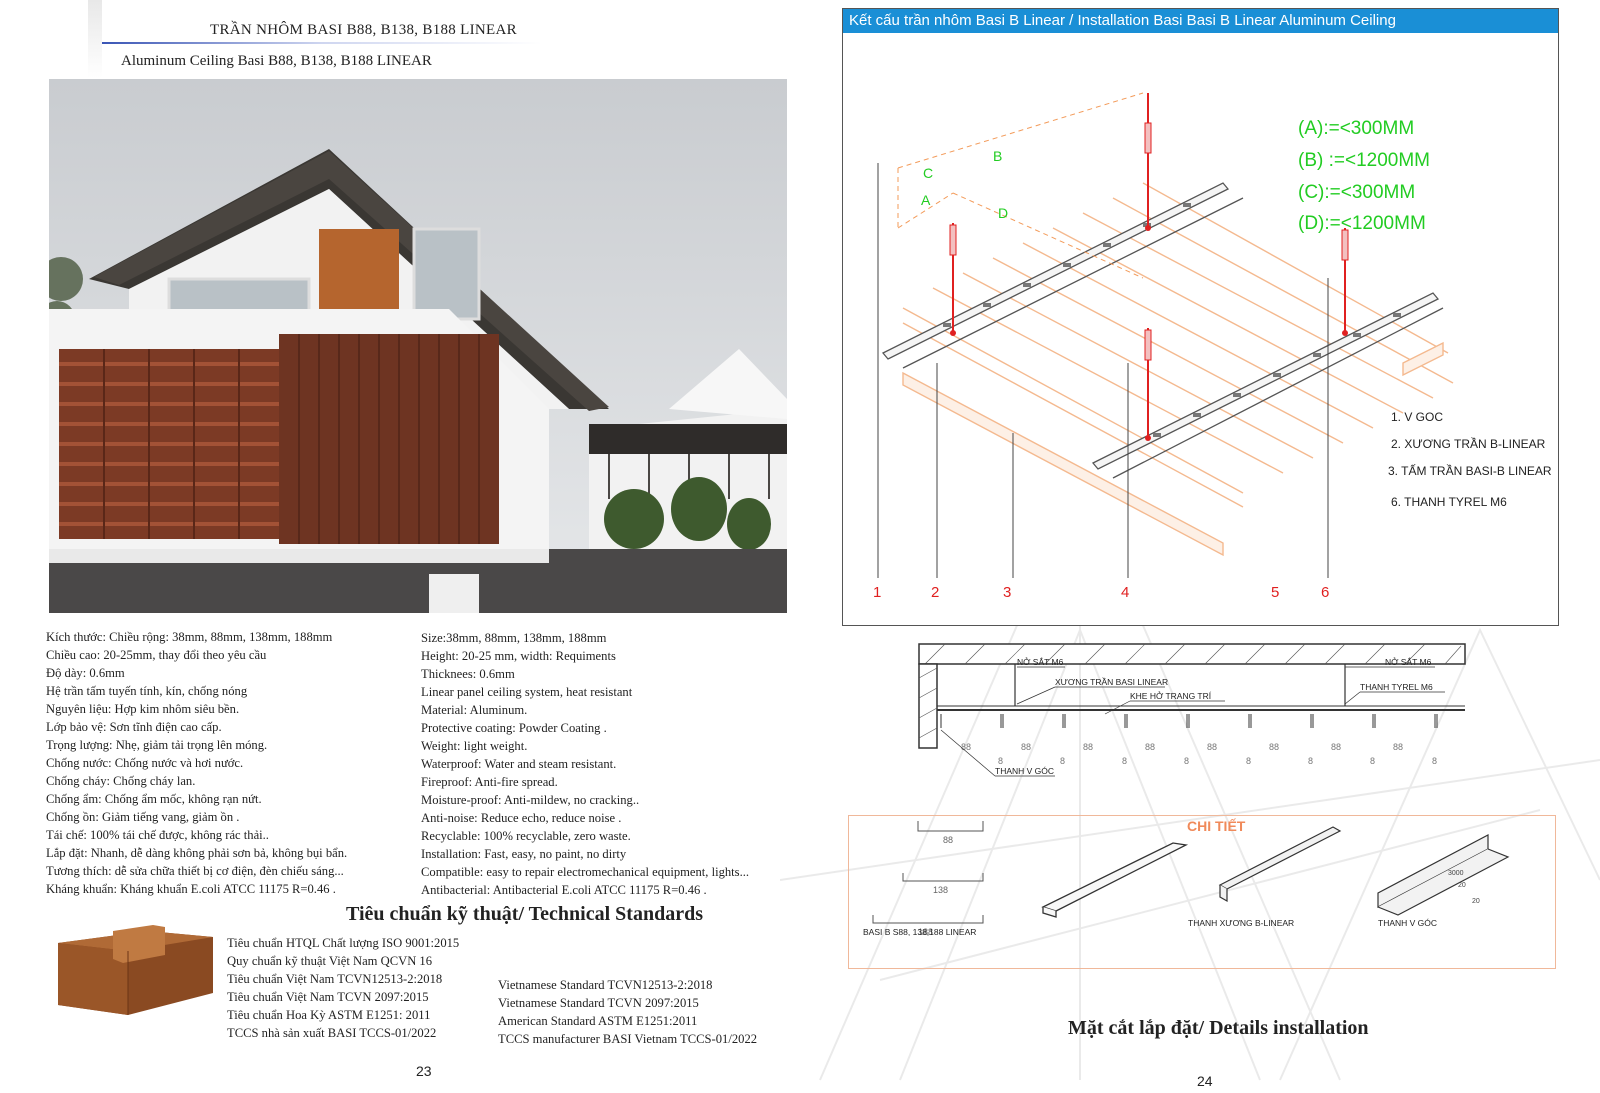 The height and width of the screenshot is (1093, 1600). Describe the element at coordinates (1468, 443) in the screenshot. I see `legend-item: 2. XƯƠNG TRẦN B-LINEAR` at that location.